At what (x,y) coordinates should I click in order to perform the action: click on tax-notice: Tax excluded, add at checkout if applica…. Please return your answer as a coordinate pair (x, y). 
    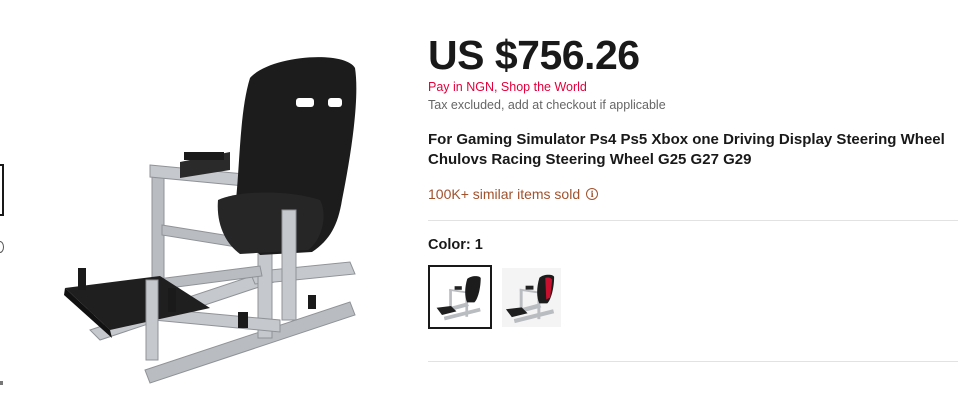
    Looking at the image, I should click on (547, 105).